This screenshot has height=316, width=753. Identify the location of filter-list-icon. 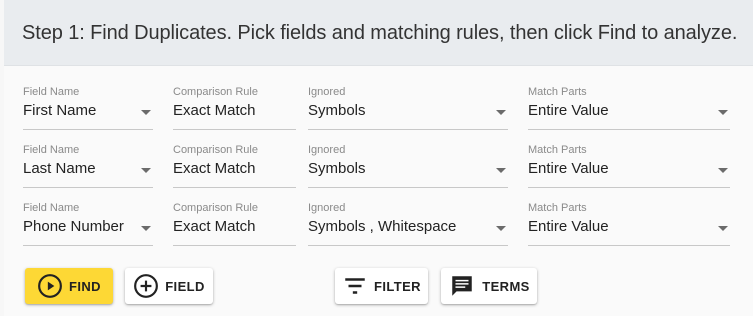
(355, 286).